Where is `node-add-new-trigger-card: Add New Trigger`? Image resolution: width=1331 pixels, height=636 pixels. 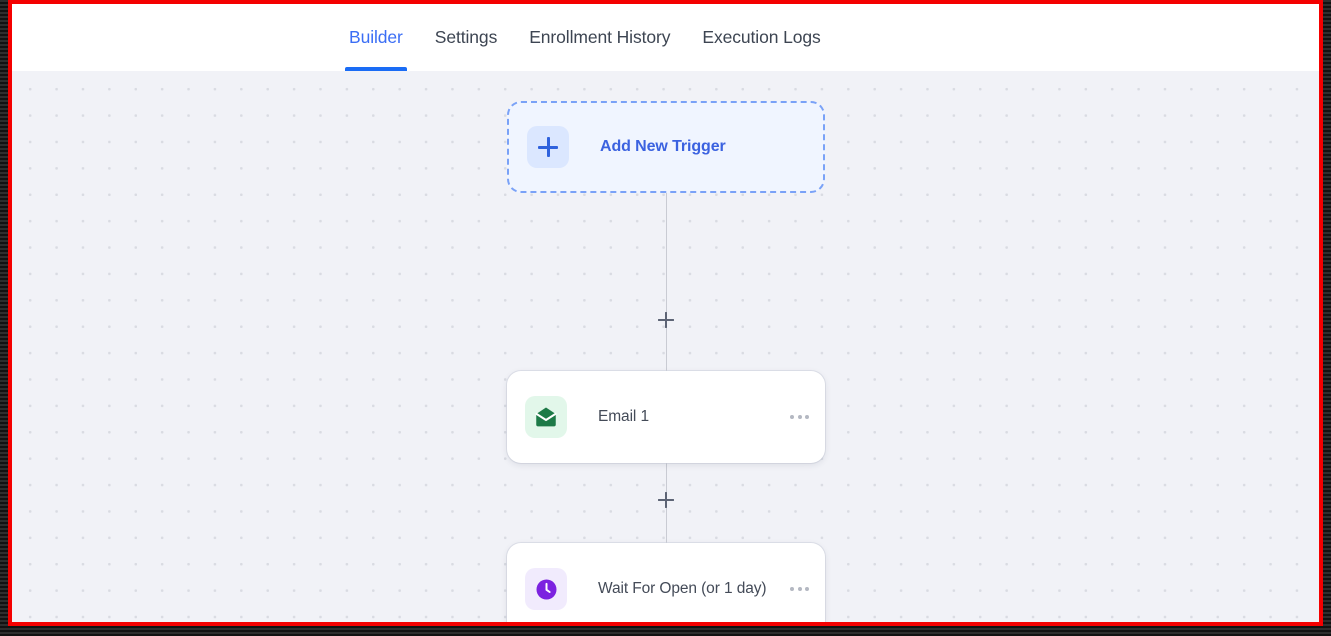
node-add-new-trigger-card: Add New Trigger is located at coordinates (666, 147).